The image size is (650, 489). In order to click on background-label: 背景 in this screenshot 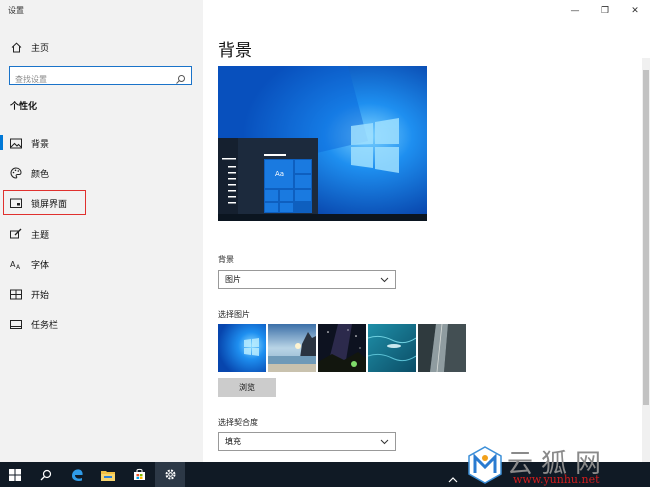, I will do `click(226, 259)`.